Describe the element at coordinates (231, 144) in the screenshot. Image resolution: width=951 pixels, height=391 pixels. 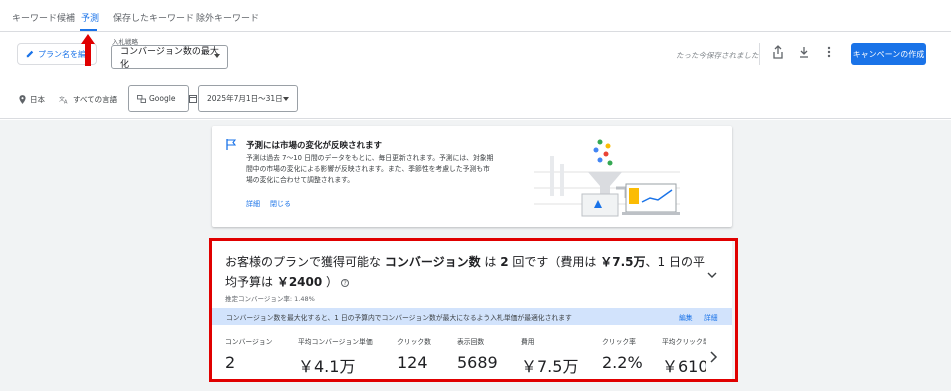
I see `flag-icon` at that location.